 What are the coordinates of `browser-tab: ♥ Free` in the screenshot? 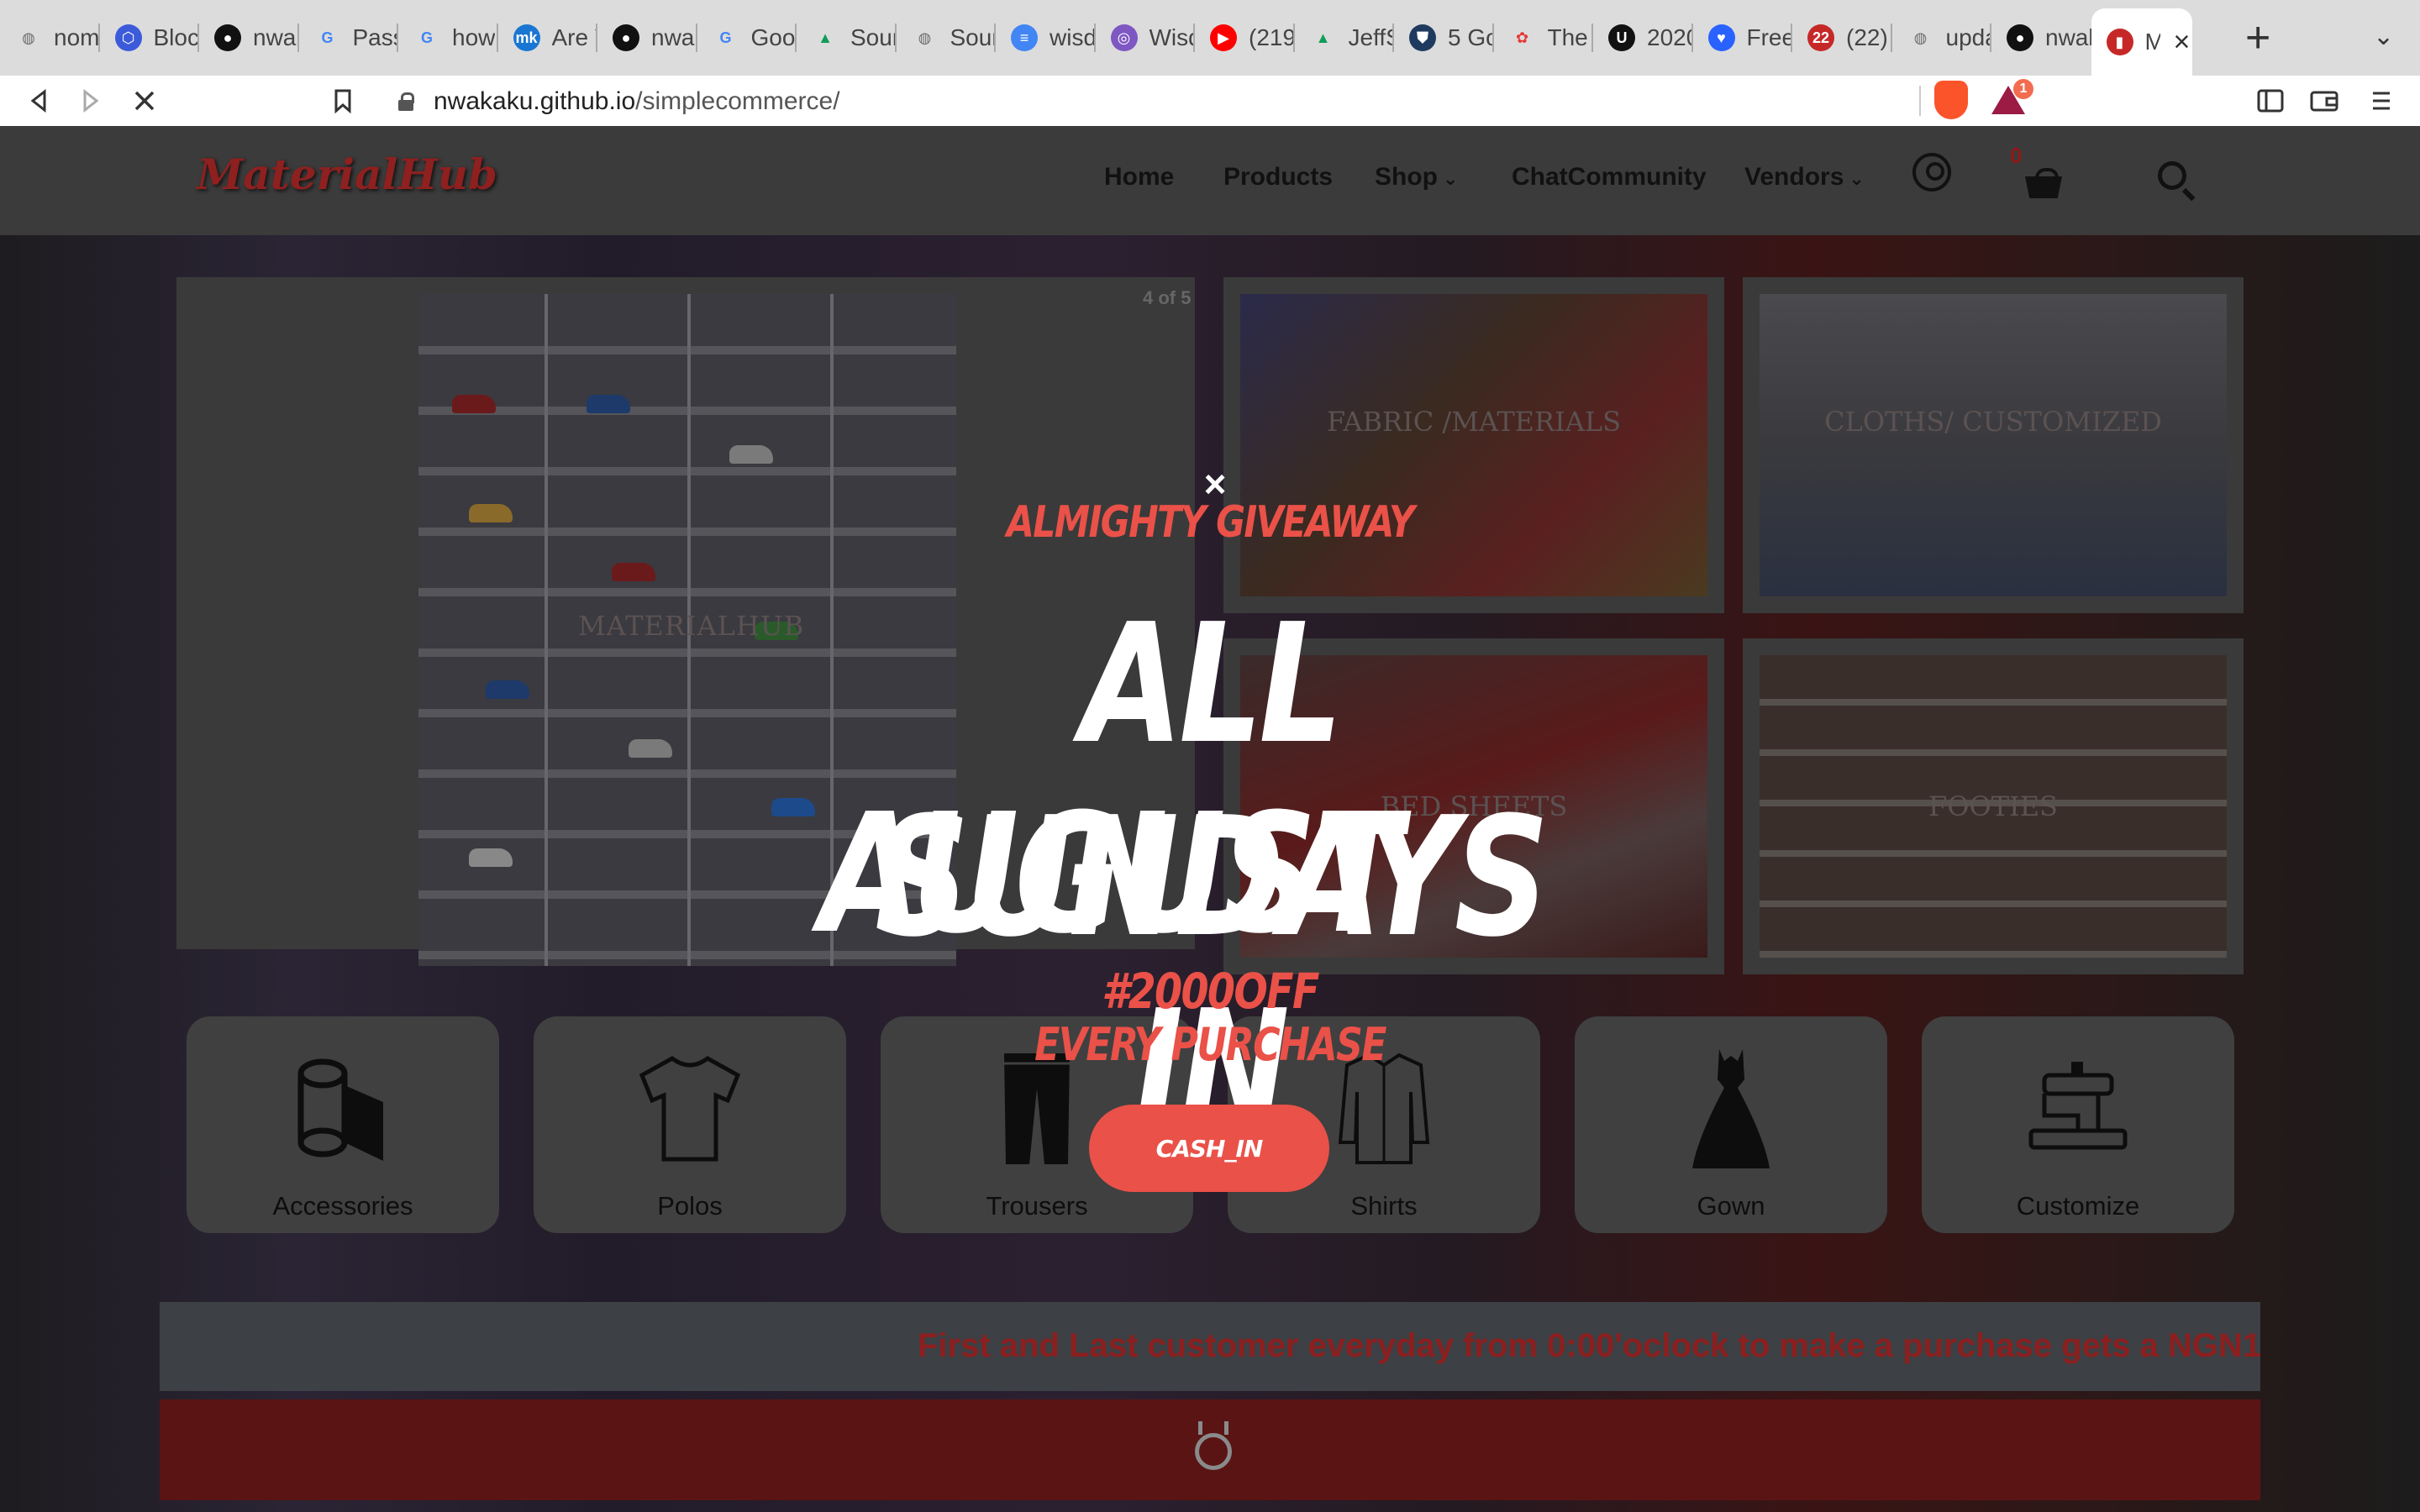 It's located at (1742, 38).